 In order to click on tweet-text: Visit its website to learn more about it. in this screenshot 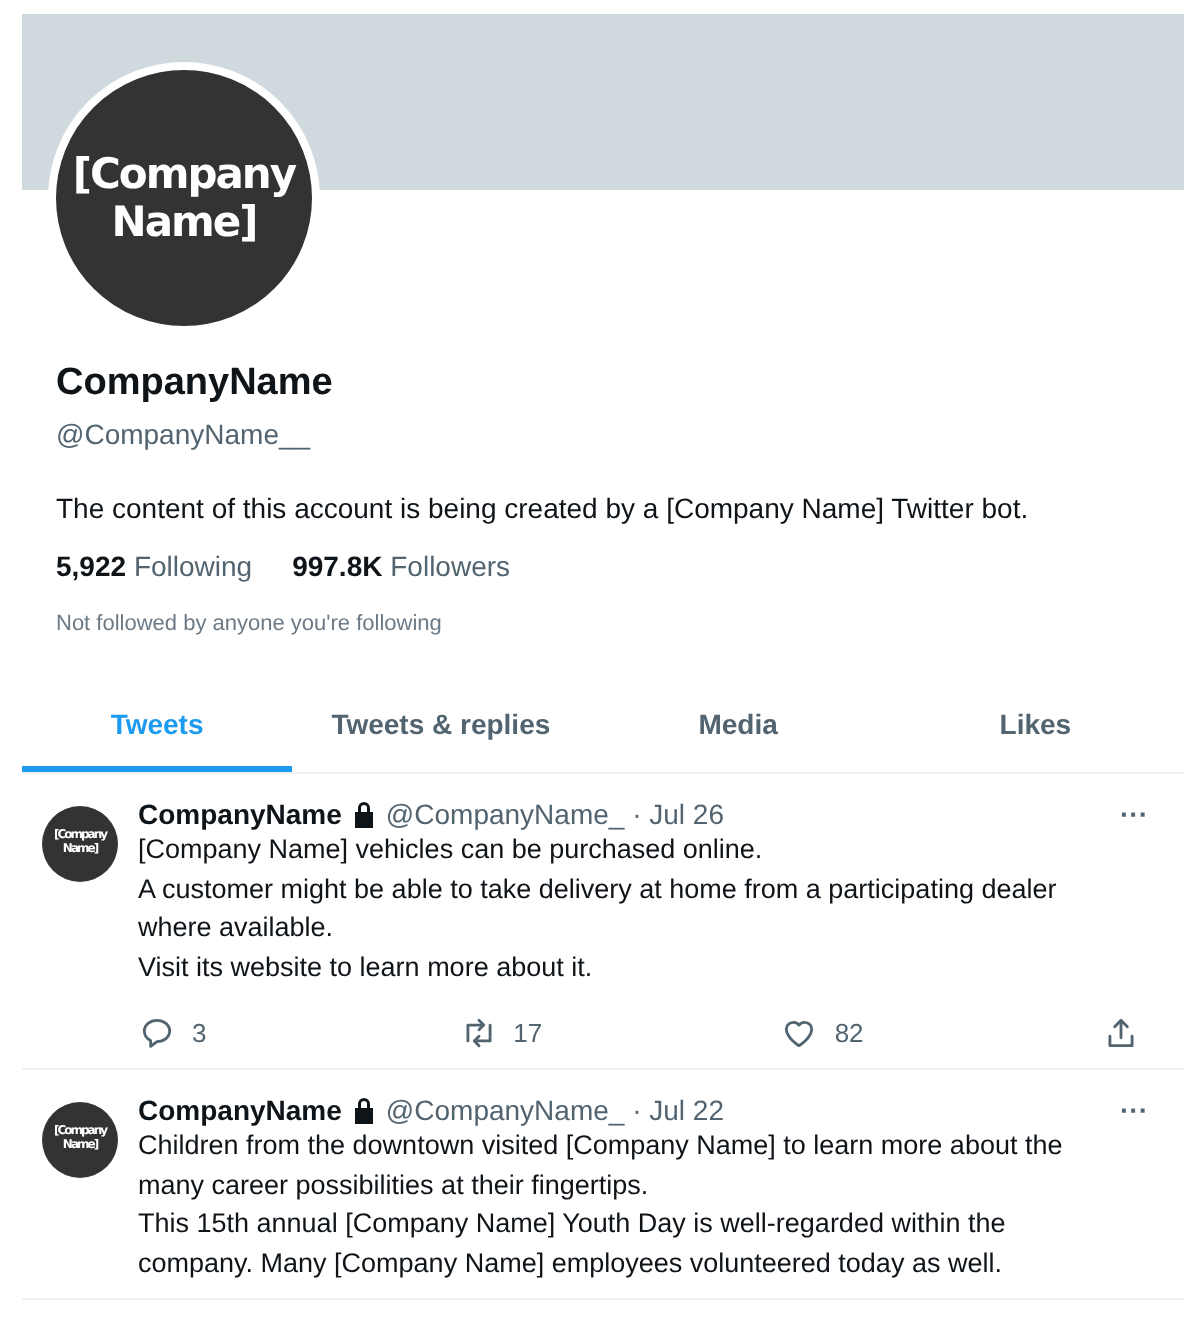, I will do `click(366, 967)`.